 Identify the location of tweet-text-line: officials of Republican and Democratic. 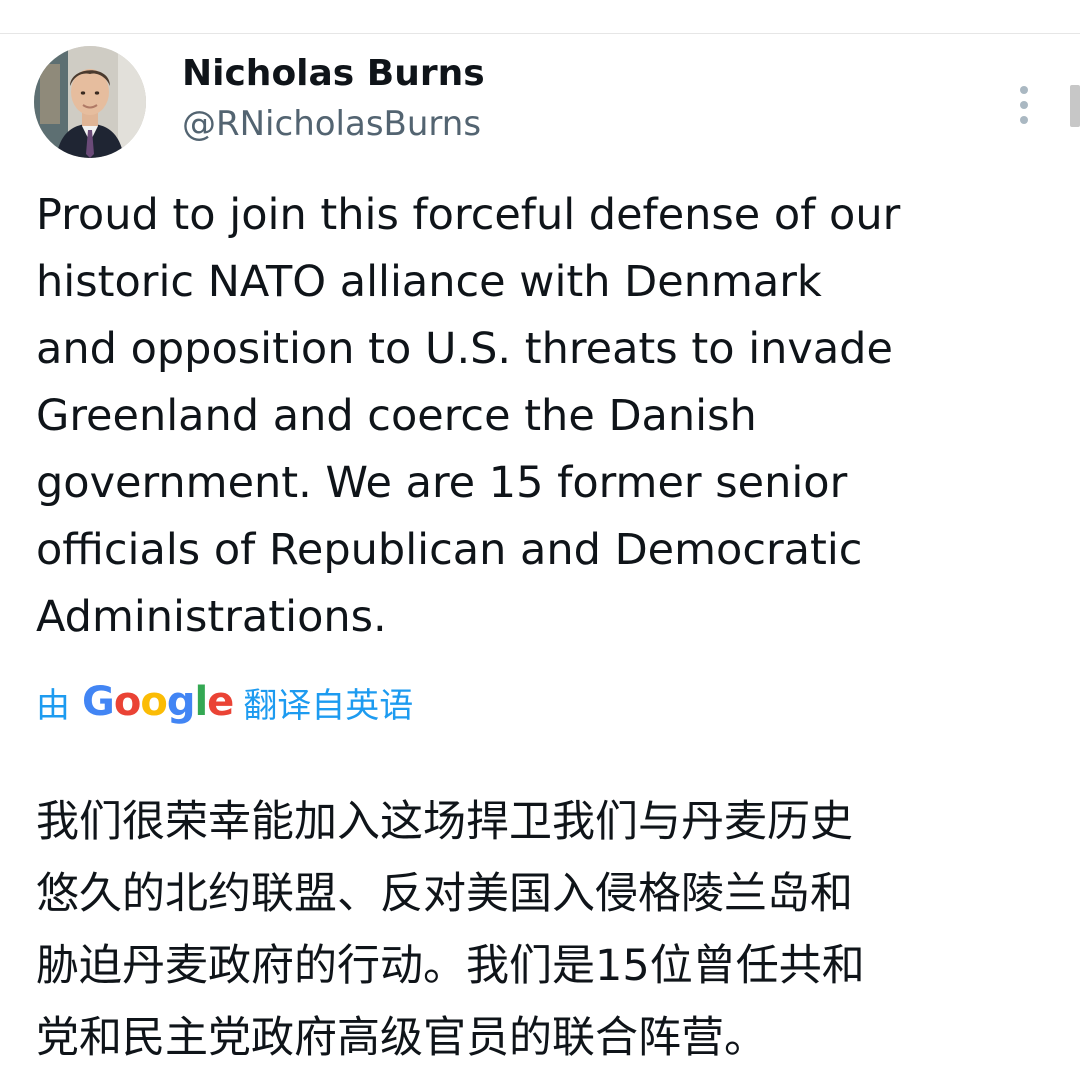
(449, 550).